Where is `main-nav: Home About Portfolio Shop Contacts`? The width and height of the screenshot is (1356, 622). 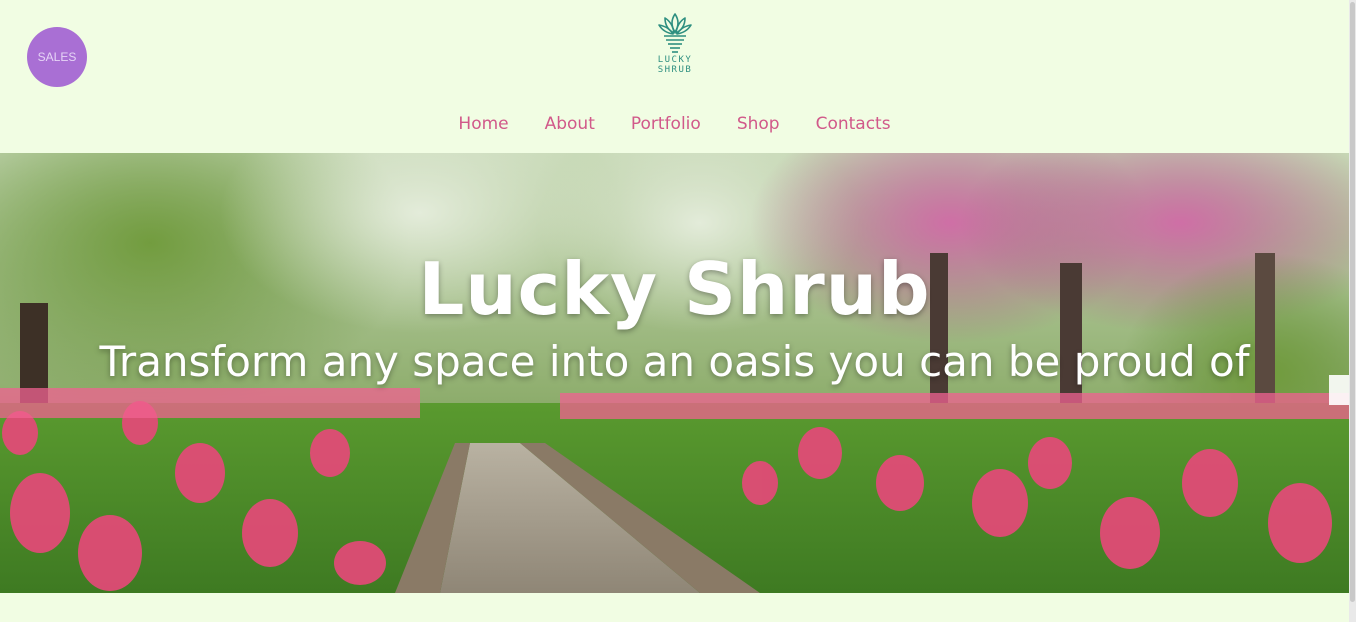 main-nav: Home About Portfolio Shop Contacts is located at coordinates (674, 124).